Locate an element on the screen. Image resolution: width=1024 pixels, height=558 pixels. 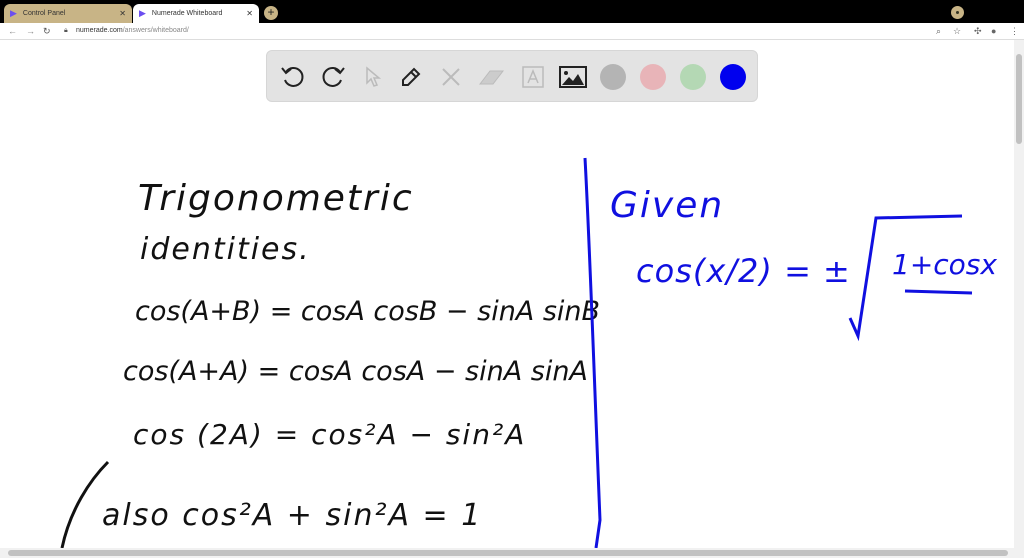
handwritten-radicand: 1+cosx is located at coordinates (944, 264).